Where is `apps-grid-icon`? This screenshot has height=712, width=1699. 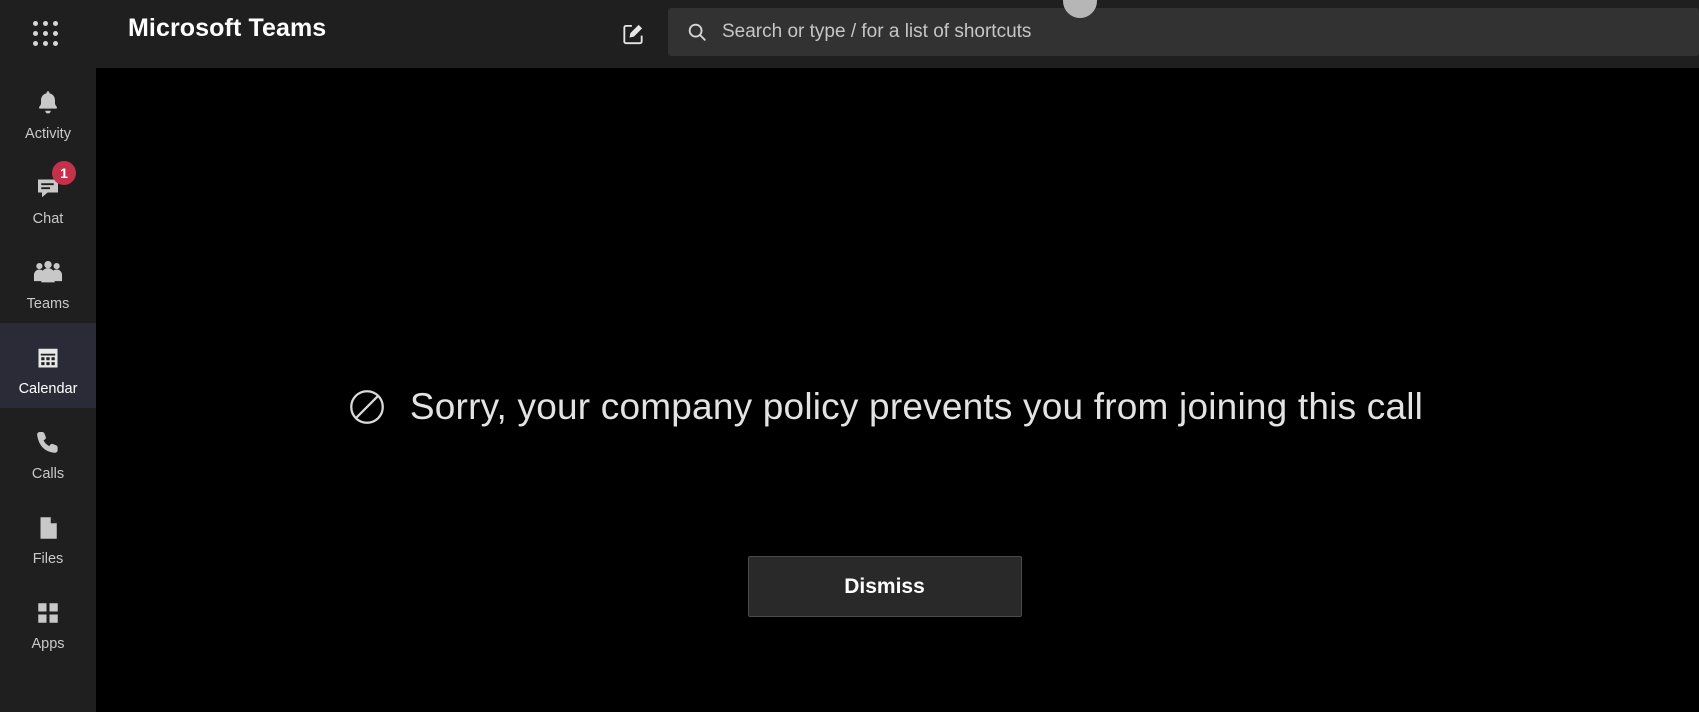
apps-grid-icon is located at coordinates (48, 609).